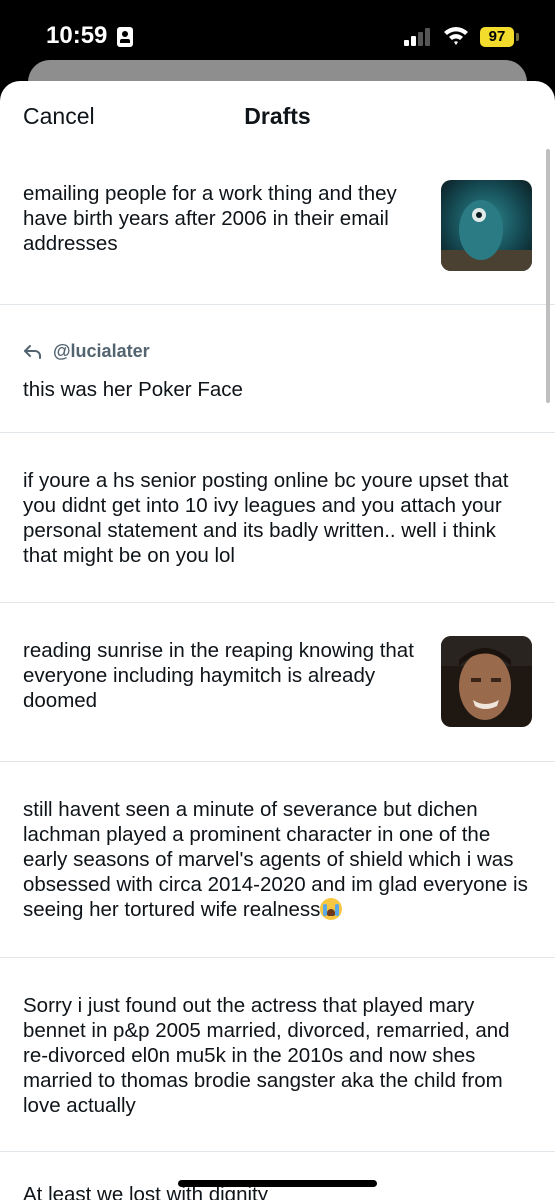 The image size is (555, 1200). Describe the element at coordinates (125, 37) in the screenshot. I see `contact-card-icon` at that location.